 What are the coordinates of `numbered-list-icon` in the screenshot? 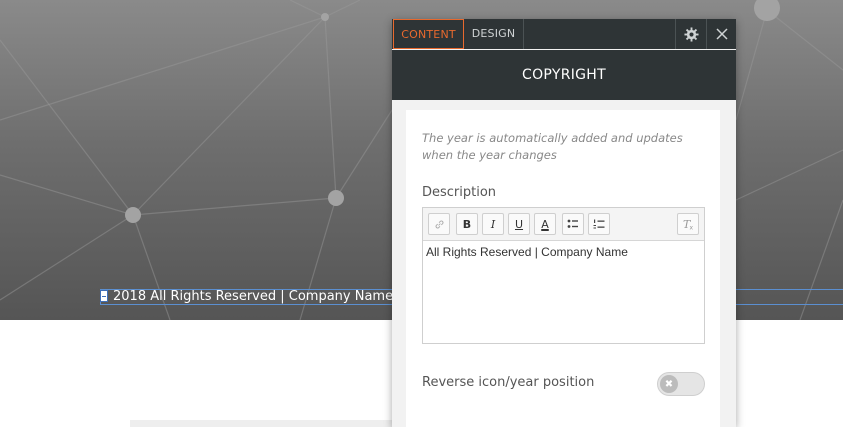 It's located at (599, 223).